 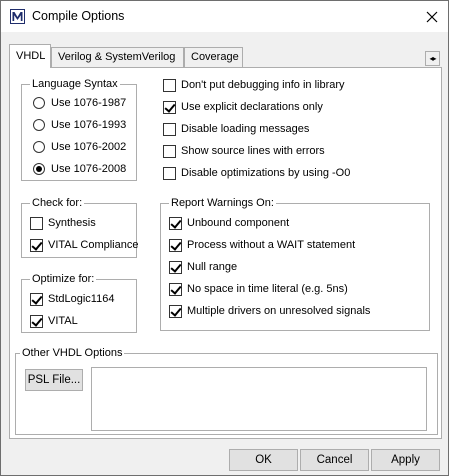 I want to click on tab-coverage: Coverage, so click(x=213, y=57).